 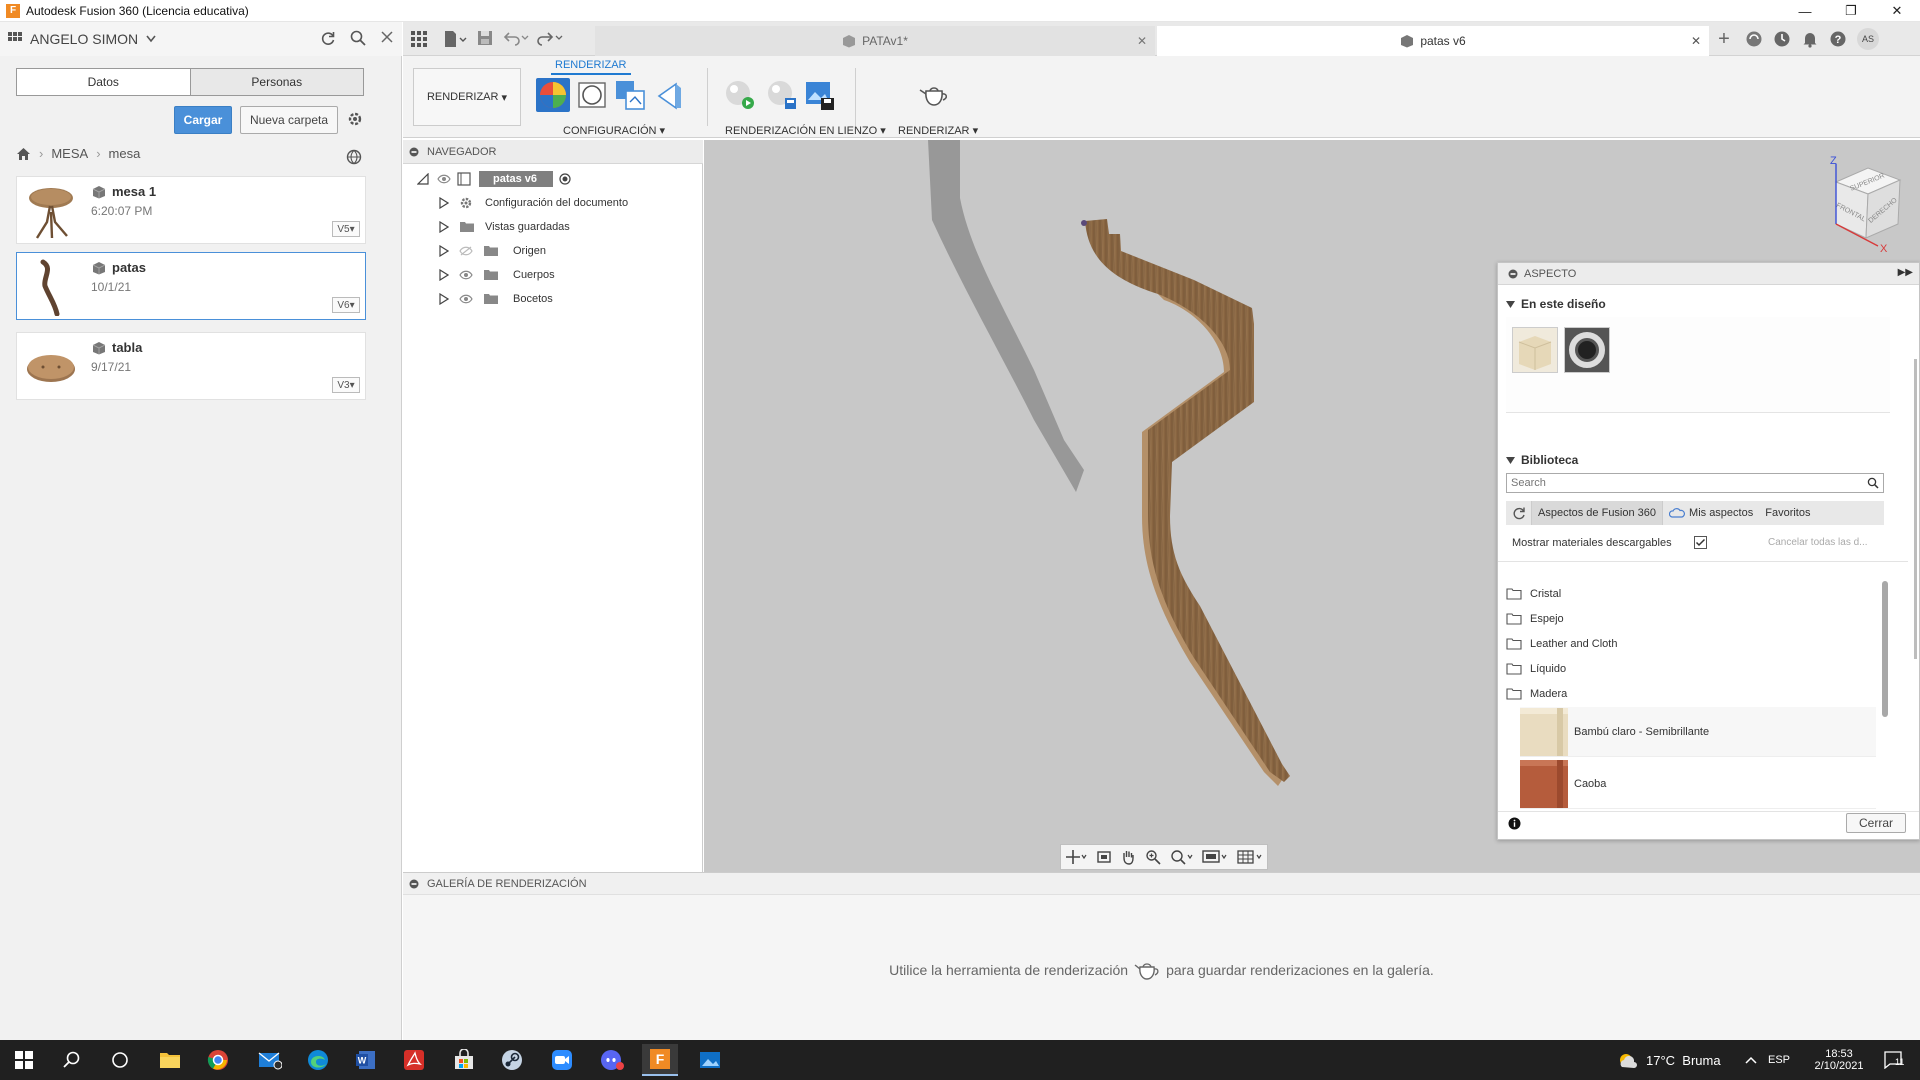 What do you see at coordinates (289, 120) in the screenshot?
I see `new-folder-button: Nueva carpeta` at bounding box center [289, 120].